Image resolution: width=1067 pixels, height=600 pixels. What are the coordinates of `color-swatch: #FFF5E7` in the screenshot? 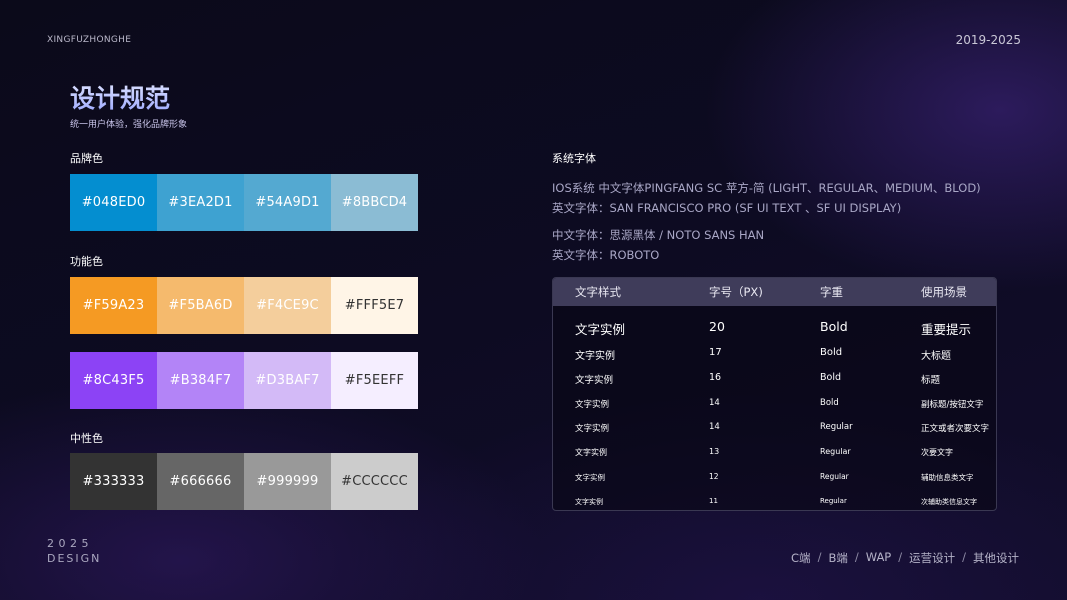 It's located at (374, 305).